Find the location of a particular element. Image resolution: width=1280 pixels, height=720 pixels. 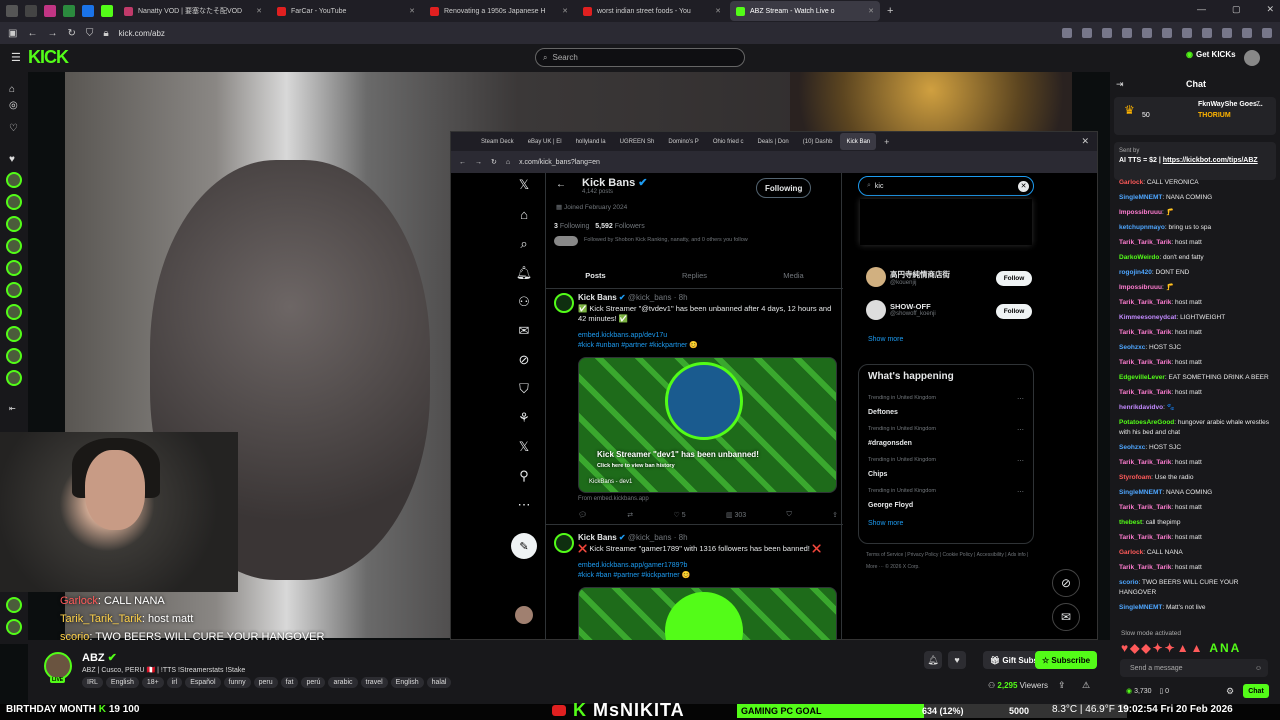

back-icon: ← is located at coordinates (32, 33).